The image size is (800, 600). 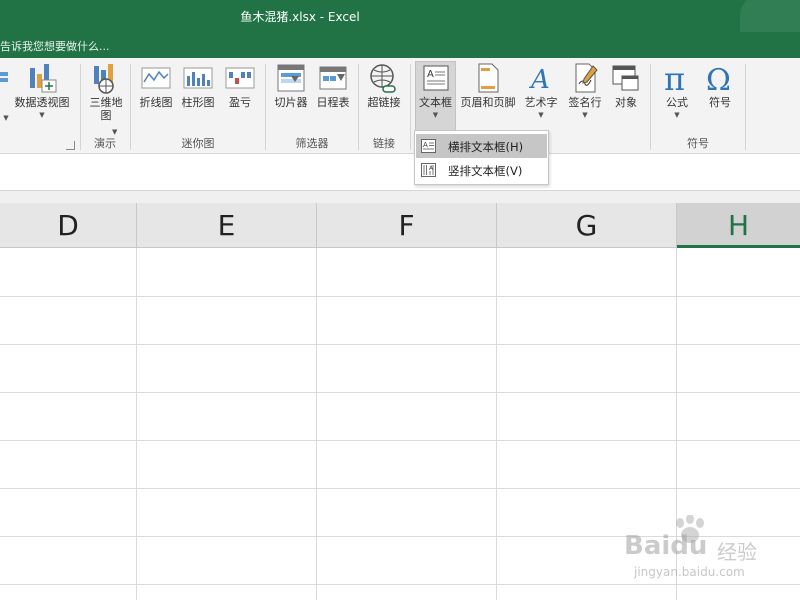 I want to click on slicer-label: 切片器, so click(x=291, y=102).